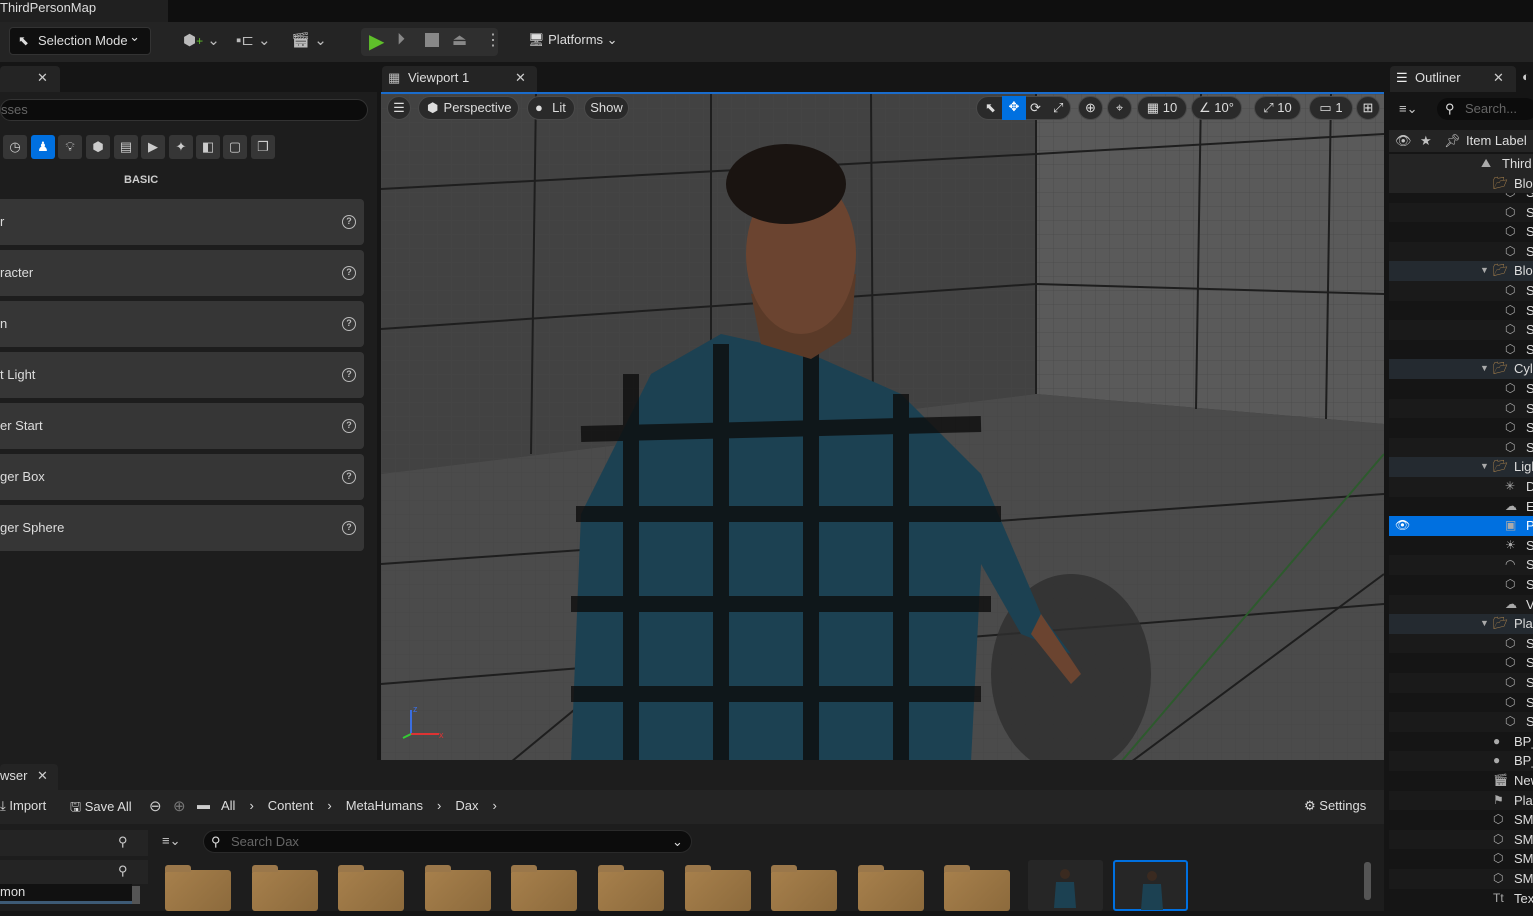 The height and width of the screenshot is (916, 1533). Describe the element at coordinates (1277, 108) in the screenshot. I see `scale-snap-button: ⤢ 10` at that location.